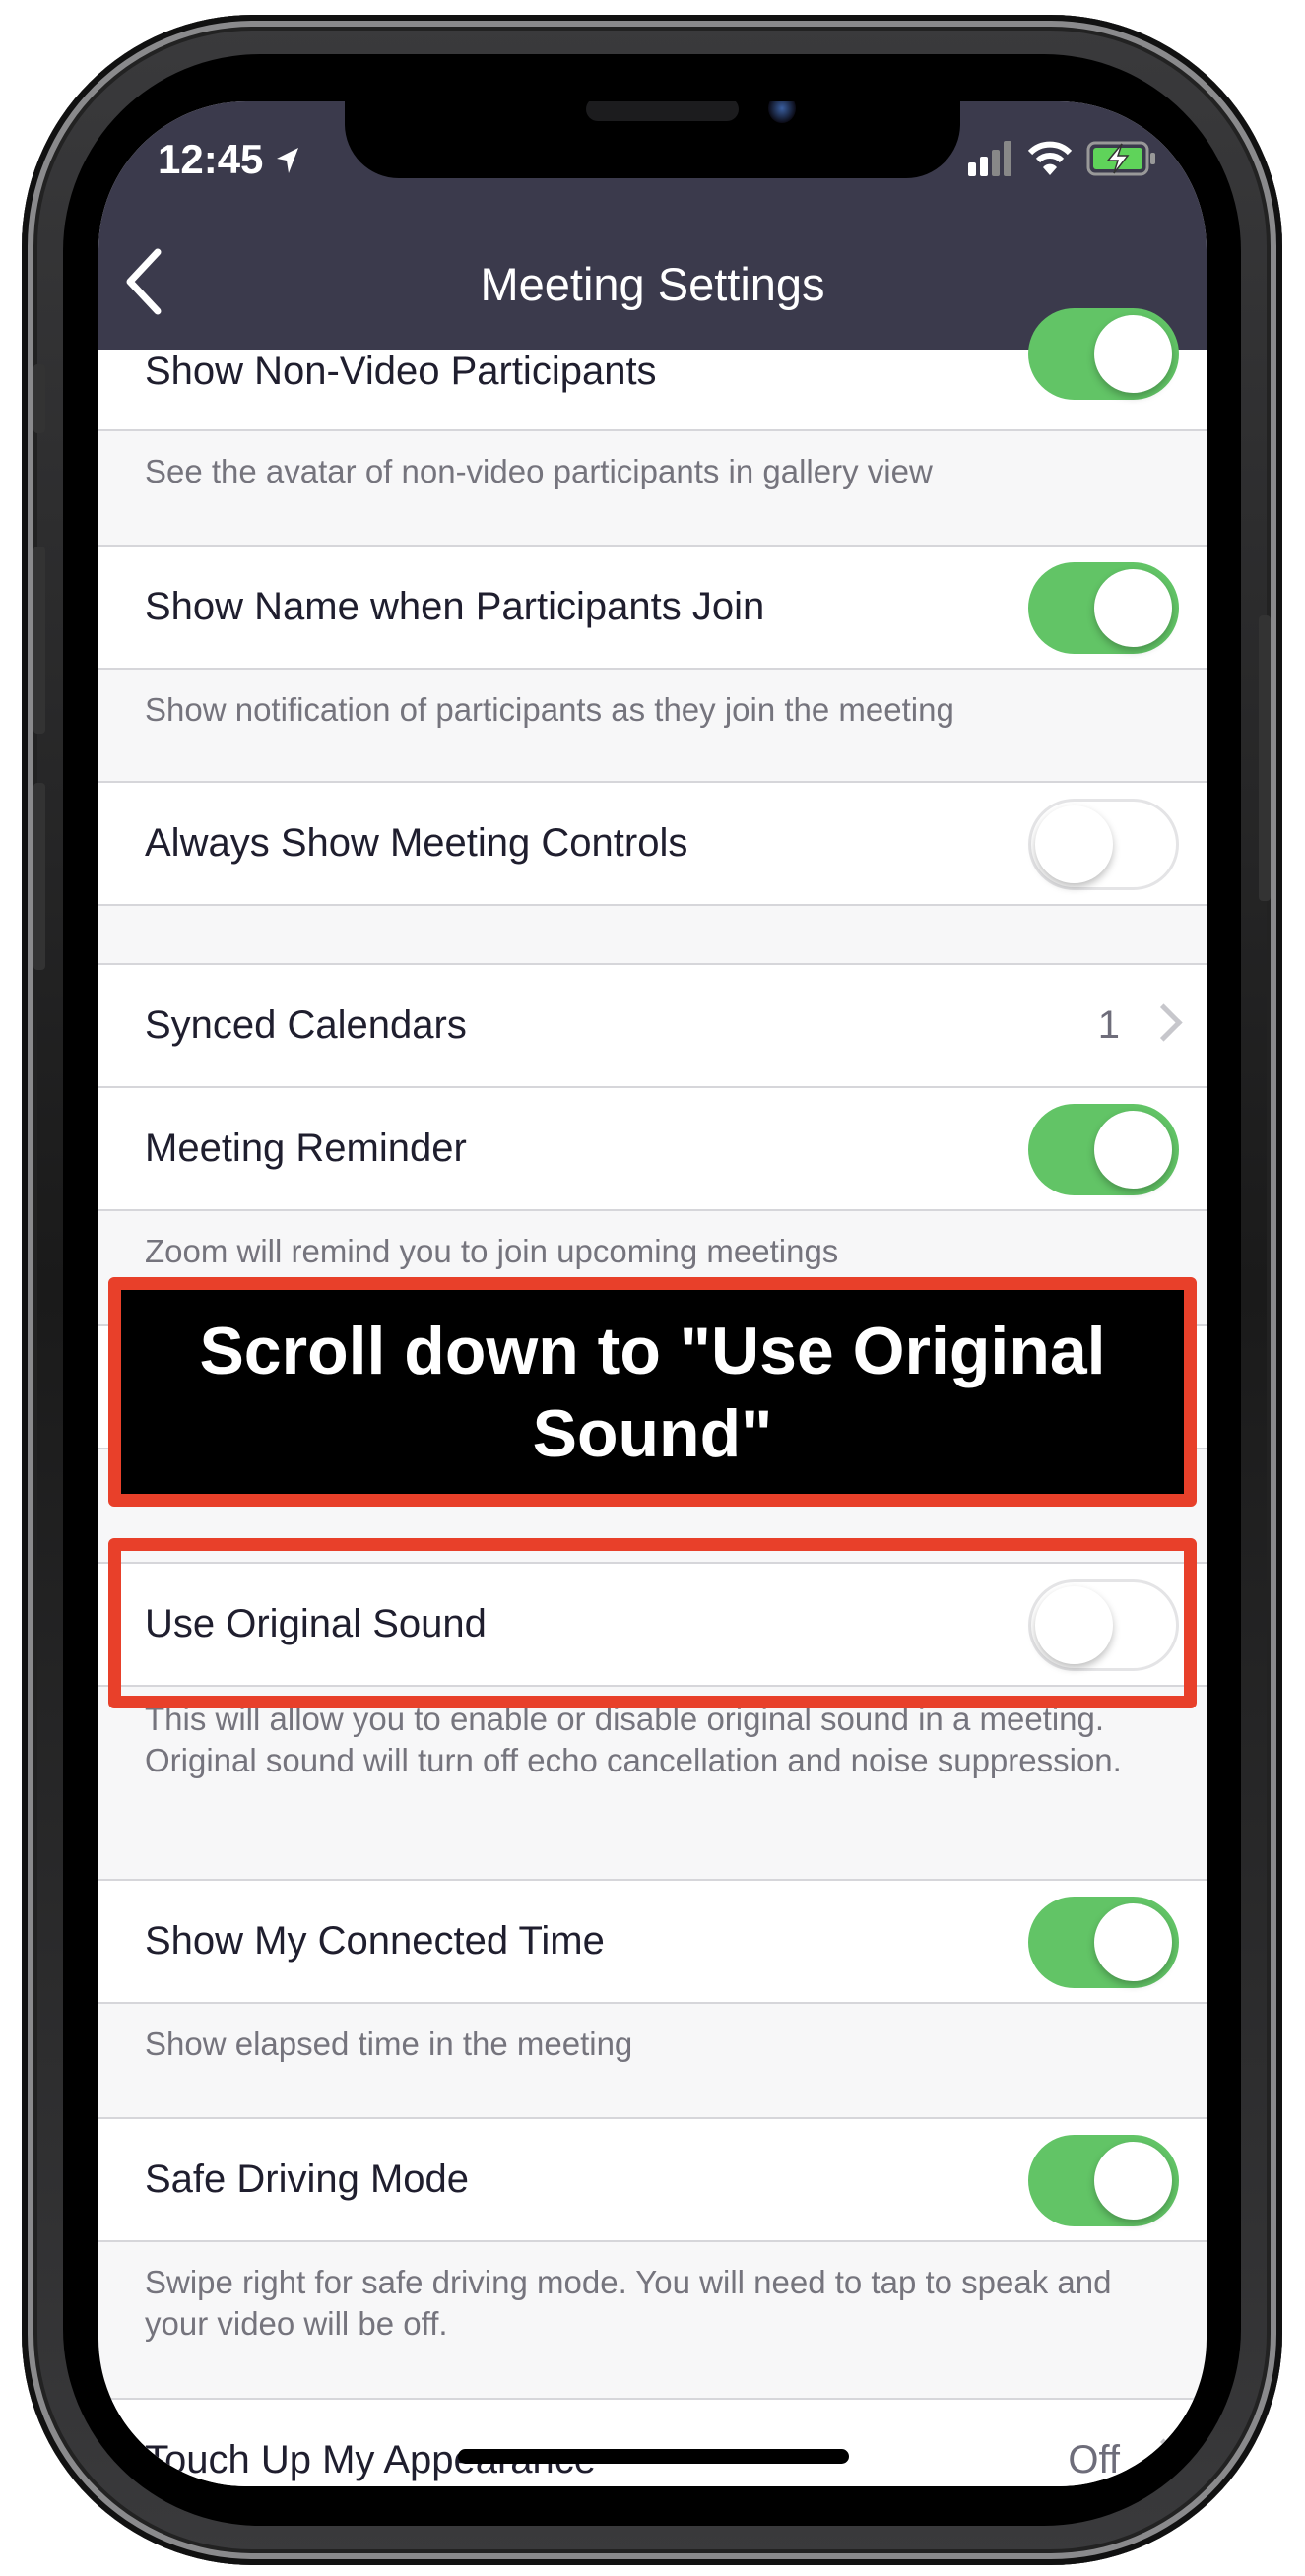 The height and width of the screenshot is (2576, 1305). Describe the element at coordinates (652, 225) in the screenshot. I see `nav-header: 12:45 Meeting Settings` at that location.